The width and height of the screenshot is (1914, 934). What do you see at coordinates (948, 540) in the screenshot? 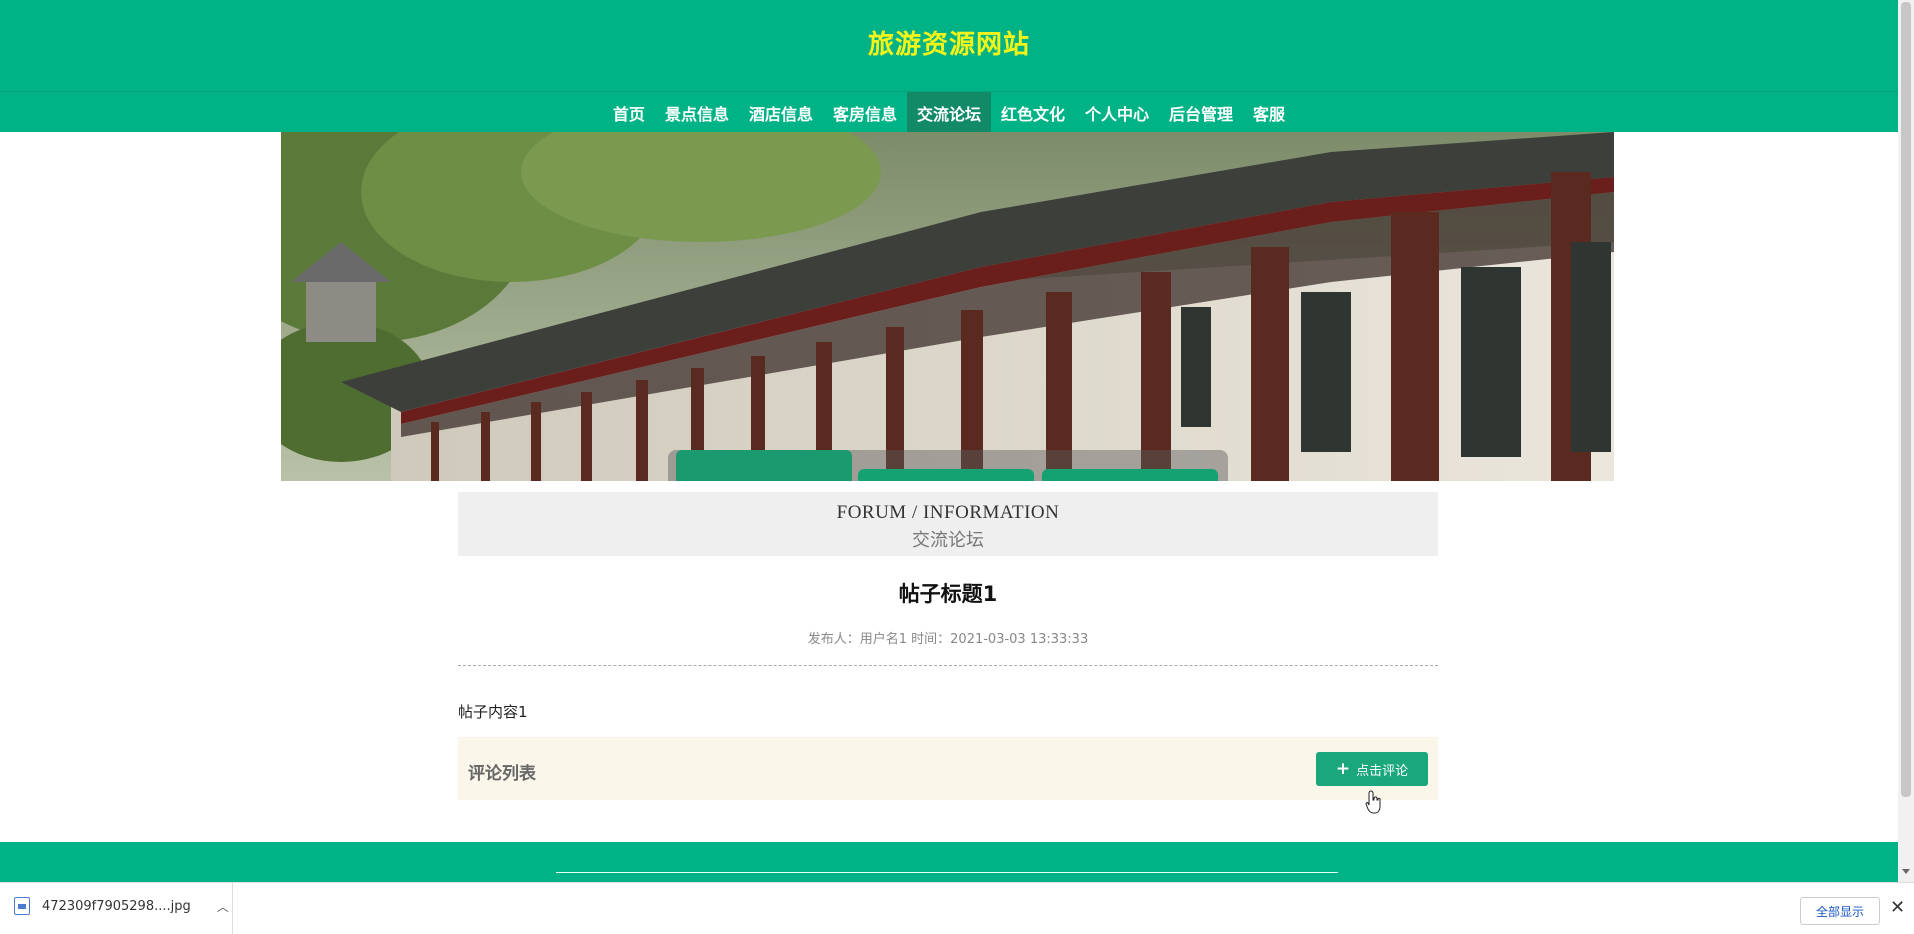
I see `forum-title-cn: 交流论坛` at bounding box center [948, 540].